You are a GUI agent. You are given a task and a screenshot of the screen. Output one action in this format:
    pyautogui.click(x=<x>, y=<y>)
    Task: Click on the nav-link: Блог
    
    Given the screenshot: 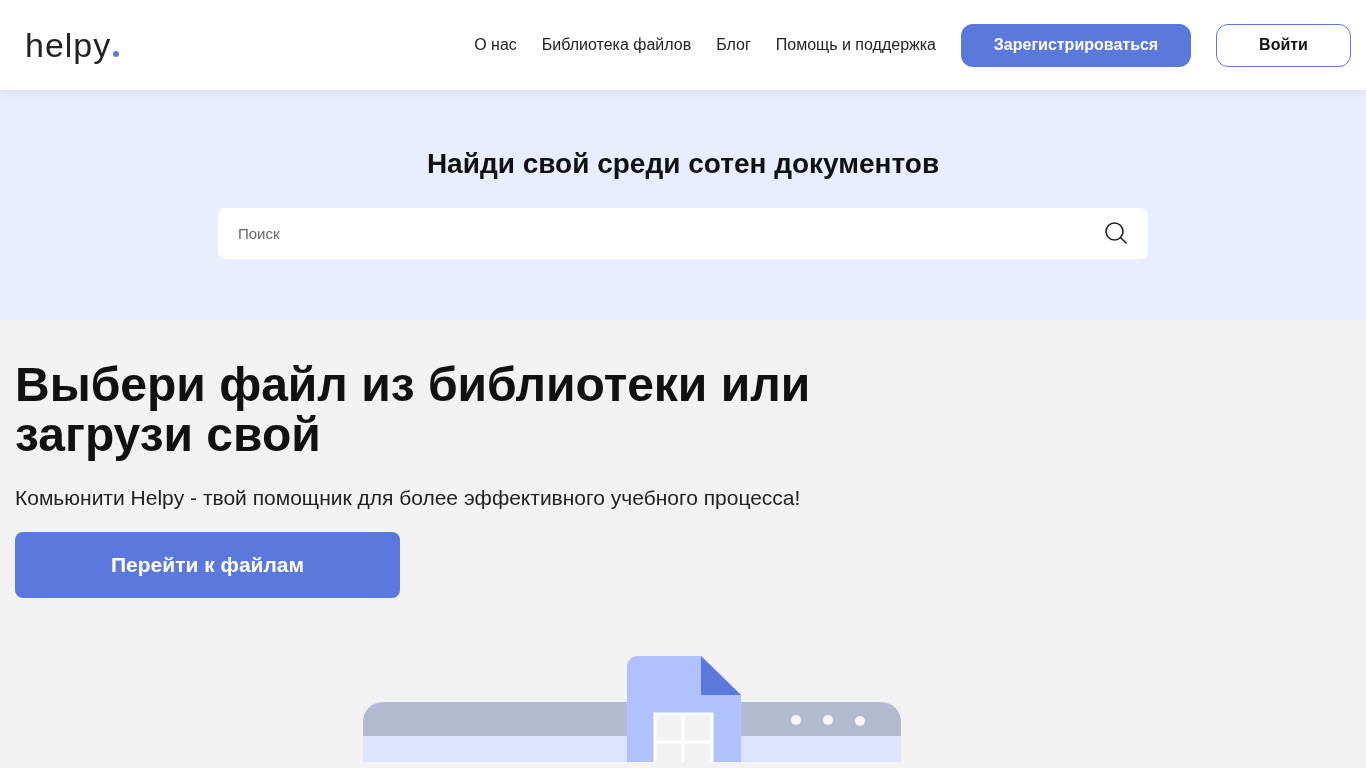 What is the action you would take?
    pyautogui.click(x=733, y=45)
    